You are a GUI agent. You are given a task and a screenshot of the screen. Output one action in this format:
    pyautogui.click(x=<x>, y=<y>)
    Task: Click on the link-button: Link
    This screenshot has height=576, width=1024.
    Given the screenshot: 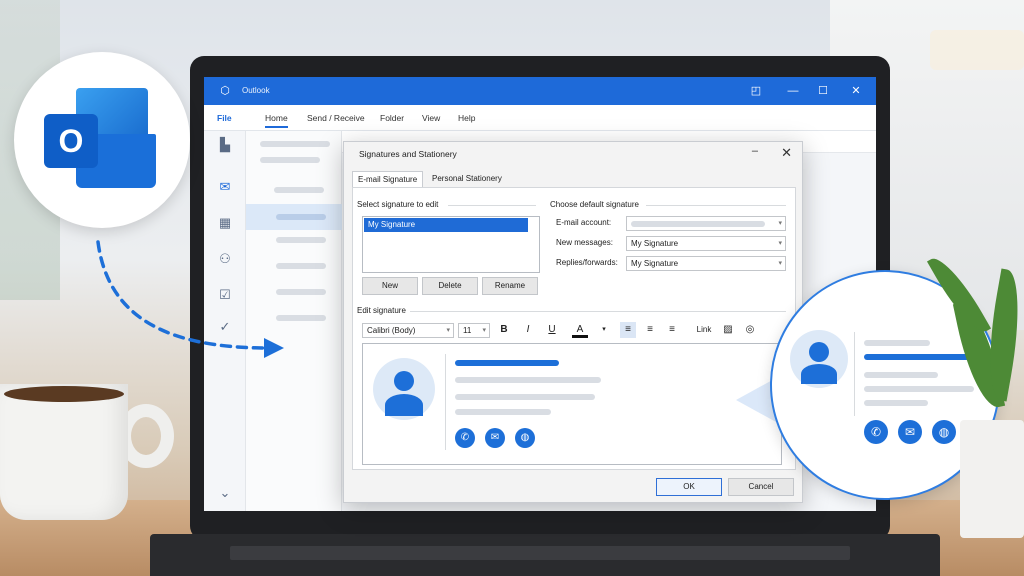 What is the action you would take?
    pyautogui.click(x=704, y=330)
    